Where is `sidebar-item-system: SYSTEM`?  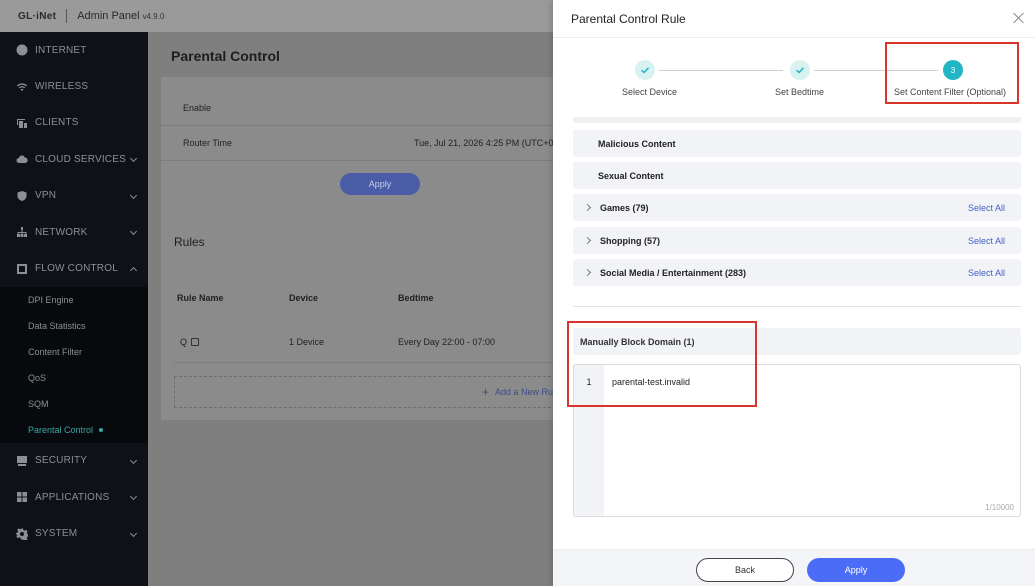 sidebar-item-system: SYSTEM is located at coordinates (74, 534).